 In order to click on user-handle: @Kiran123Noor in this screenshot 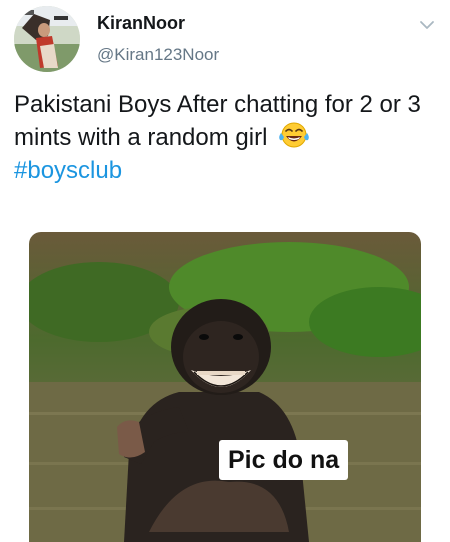, I will do `click(158, 55)`.